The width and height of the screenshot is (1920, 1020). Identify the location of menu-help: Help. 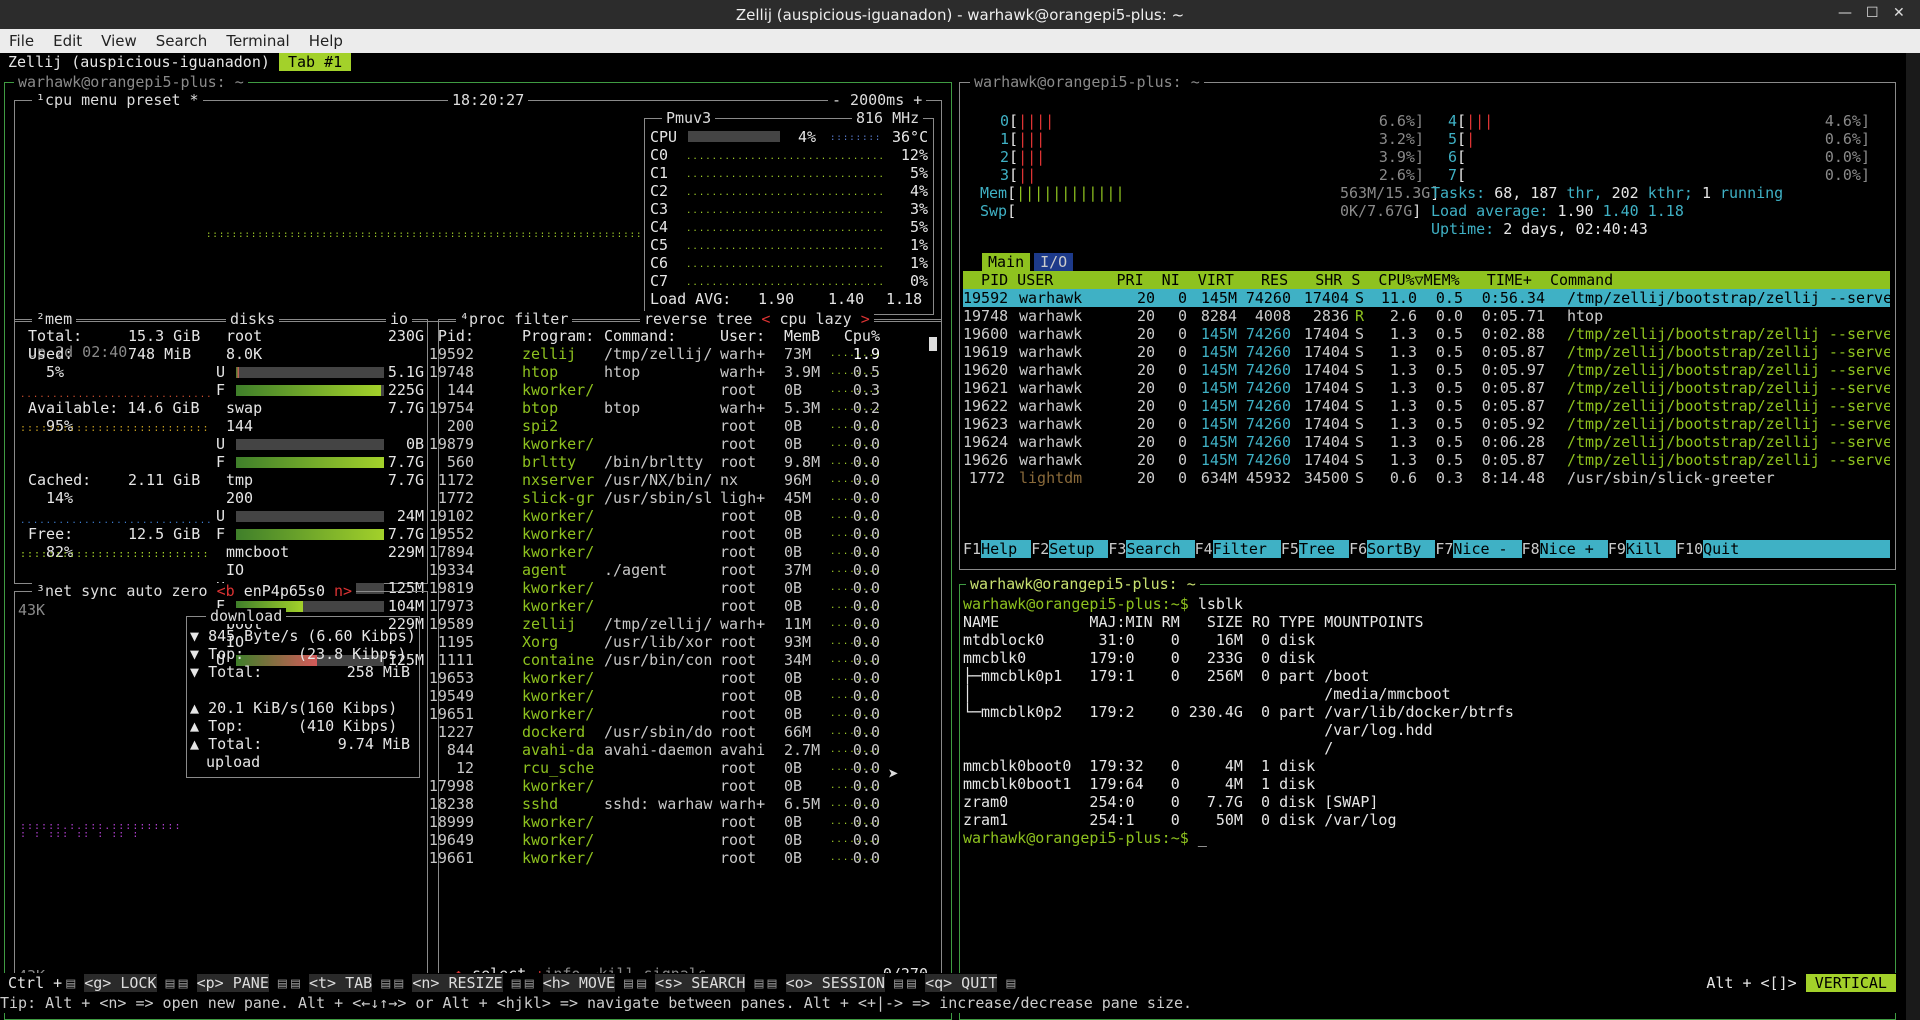
(326, 39).